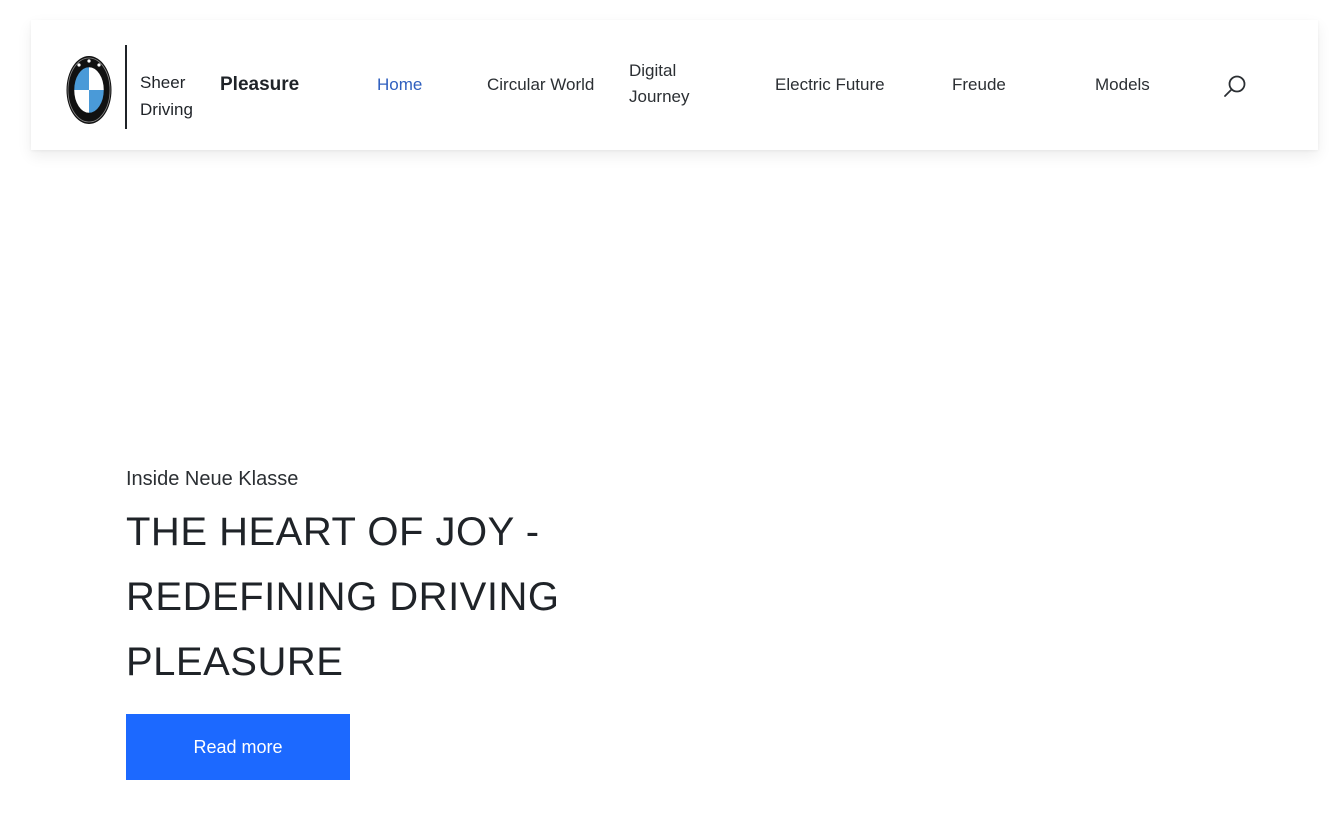 The image size is (1329, 828). What do you see at coordinates (166, 96) in the screenshot?
I see `brand-tagline: Sheer Driving` at bounding box center [166, 96].